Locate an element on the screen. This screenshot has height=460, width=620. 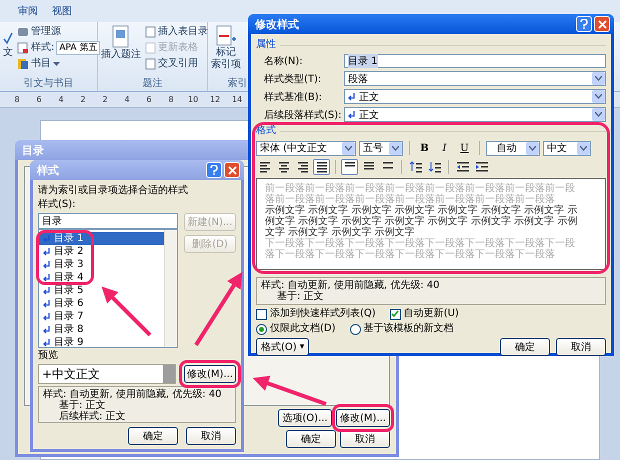
field-label: 样式类型(T): is located at coordinates (292, 79).